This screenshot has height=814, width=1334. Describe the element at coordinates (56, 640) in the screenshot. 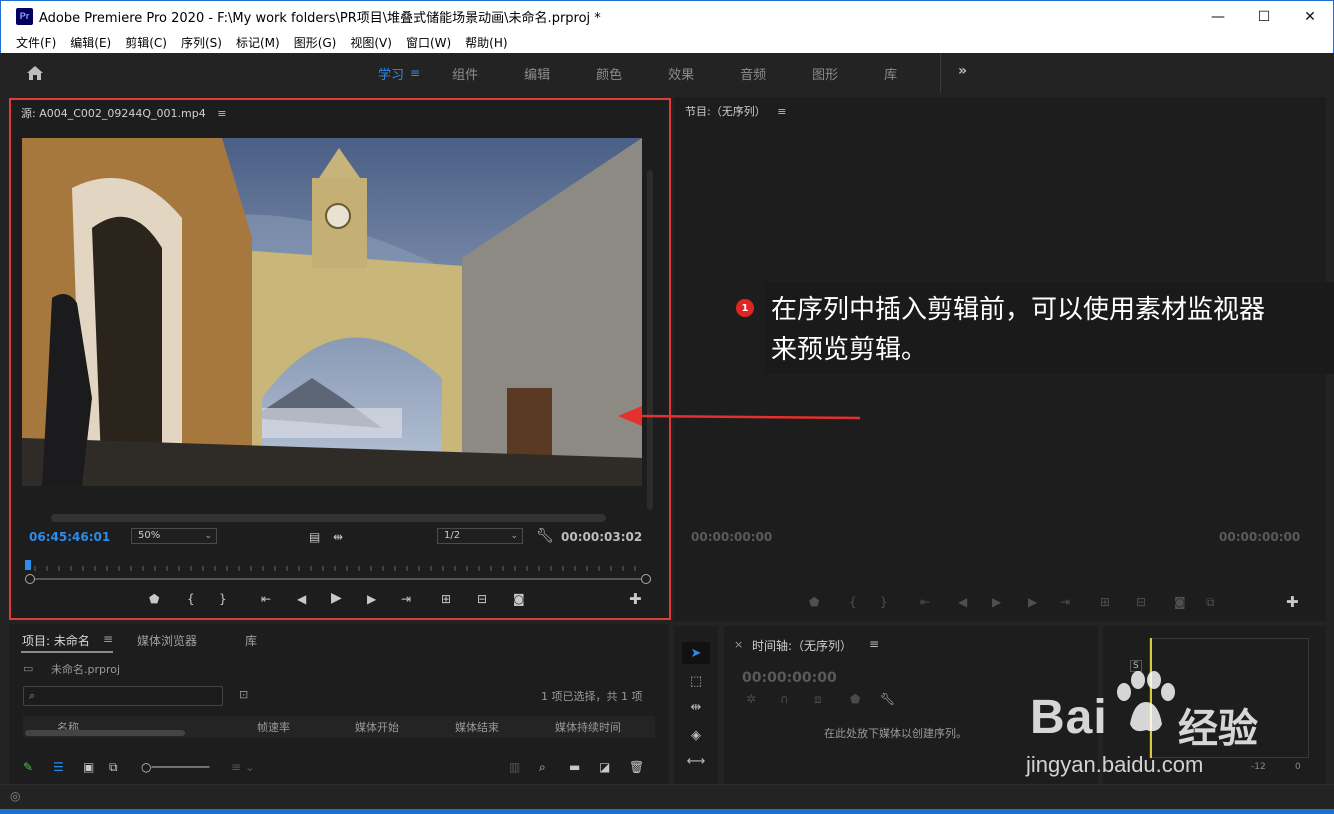

I see `tab-project: 项目: 未命名` at that location.